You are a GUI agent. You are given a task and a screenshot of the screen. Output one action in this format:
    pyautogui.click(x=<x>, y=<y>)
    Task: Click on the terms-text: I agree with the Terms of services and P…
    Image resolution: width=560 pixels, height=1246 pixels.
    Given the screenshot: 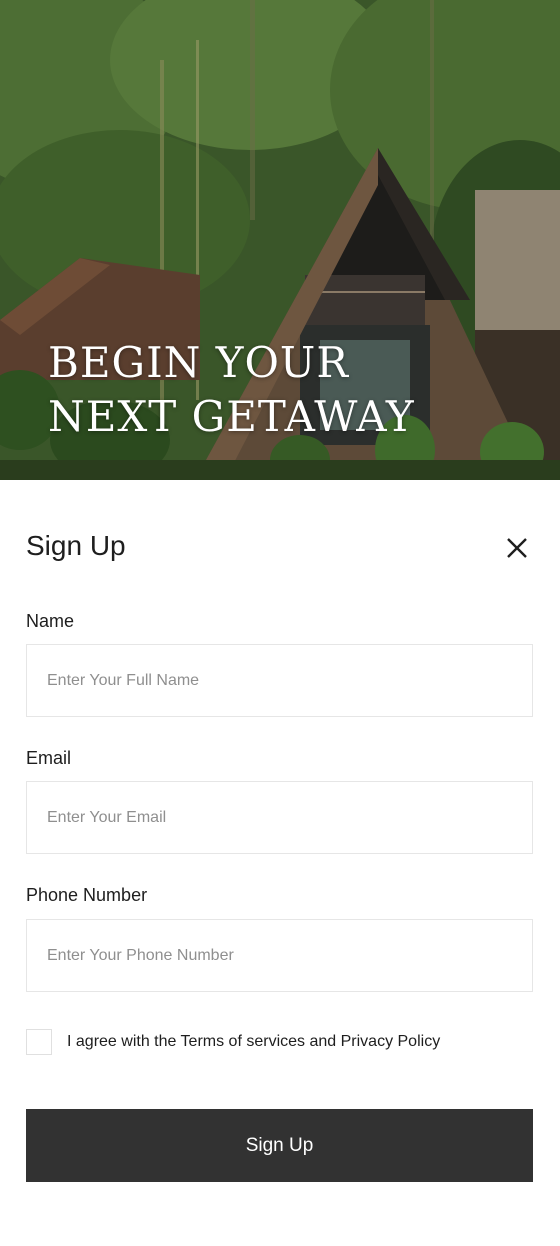 What is the action you would take?
    pyautogui.click(x=254, y=1041)
    